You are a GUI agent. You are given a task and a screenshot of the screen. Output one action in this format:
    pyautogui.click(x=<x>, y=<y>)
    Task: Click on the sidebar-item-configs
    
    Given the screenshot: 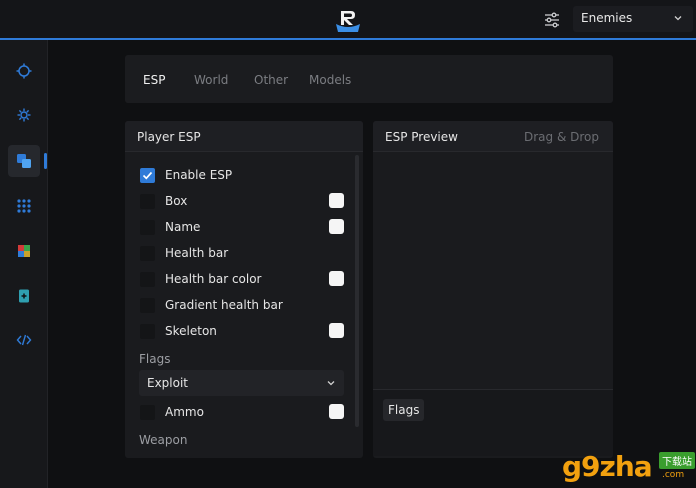 What is the action you would take?
    pyautogui.click(x=24, y=296)
    